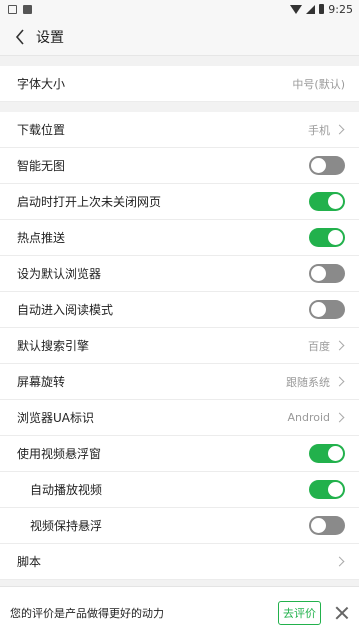 The width and height of the screenshot is (359, 638). What do you see at coordinates (179, 238) in the screenshot?
I see `setting-row: 热点推送` at bounding box center [179, 238].